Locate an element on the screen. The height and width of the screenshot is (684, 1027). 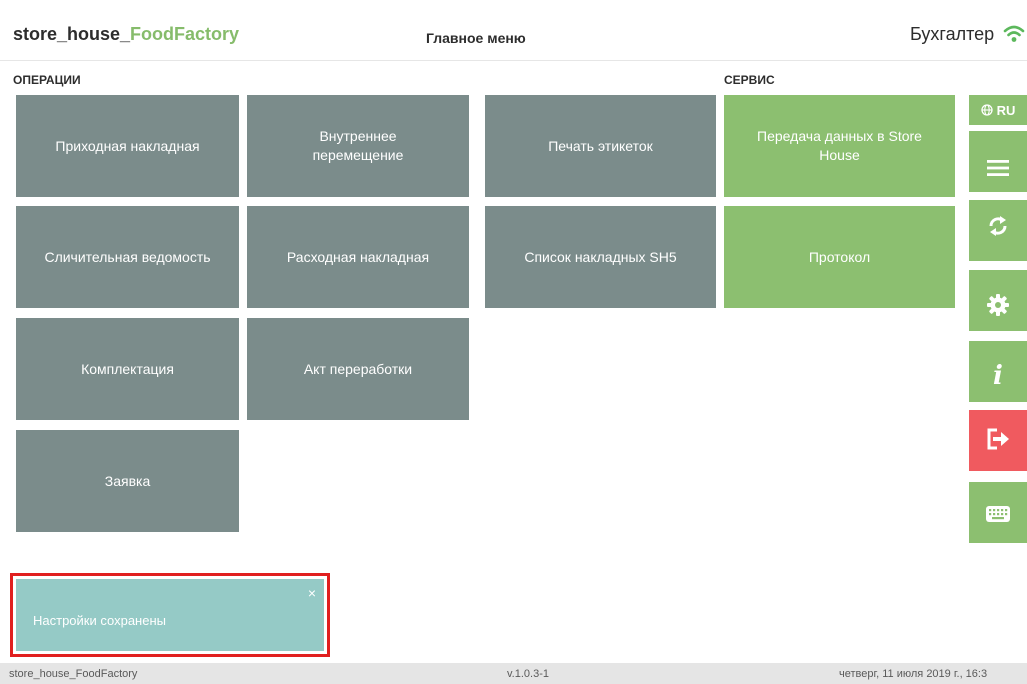
tile-comparison-sheet: Сличительная ведомость is located at coordinates (127, 257).